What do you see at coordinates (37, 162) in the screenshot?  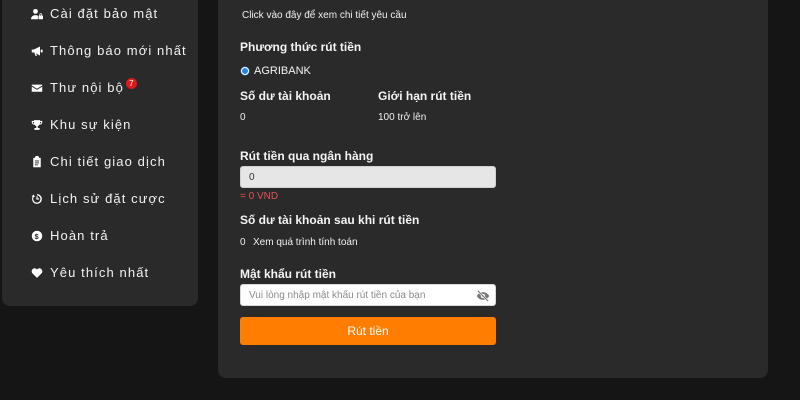 I see `clipboard-icon` at bounding box center [37, 162].